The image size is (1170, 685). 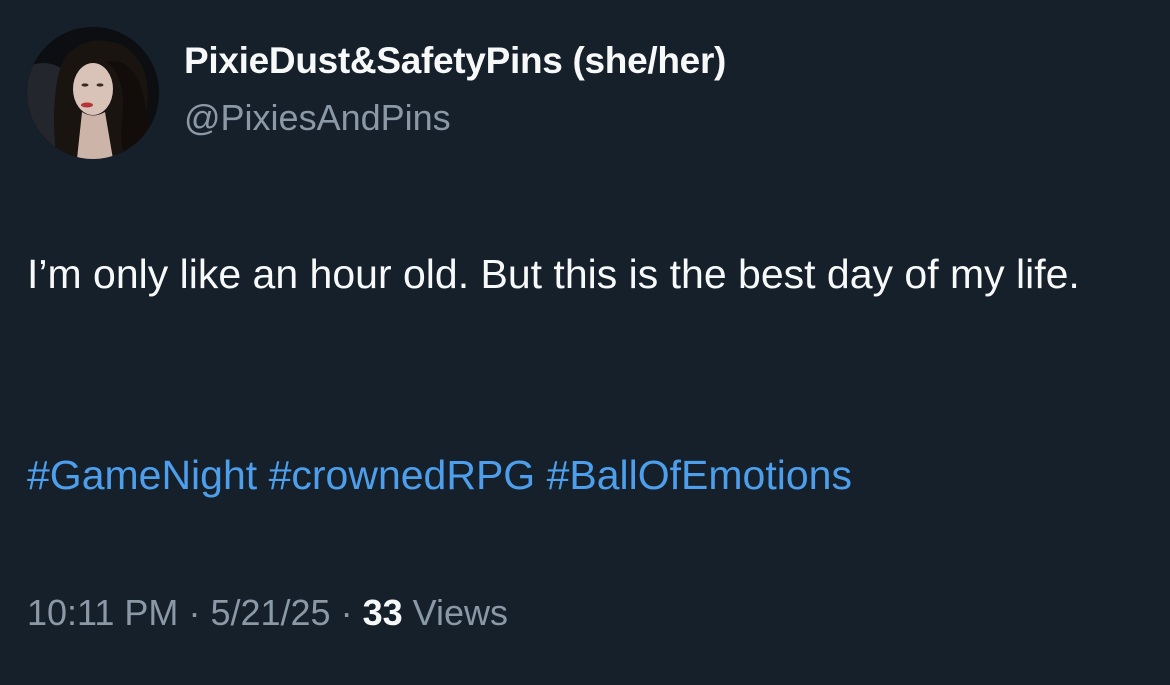 I want to click on views-count: 33, so click(x=383, y=612).